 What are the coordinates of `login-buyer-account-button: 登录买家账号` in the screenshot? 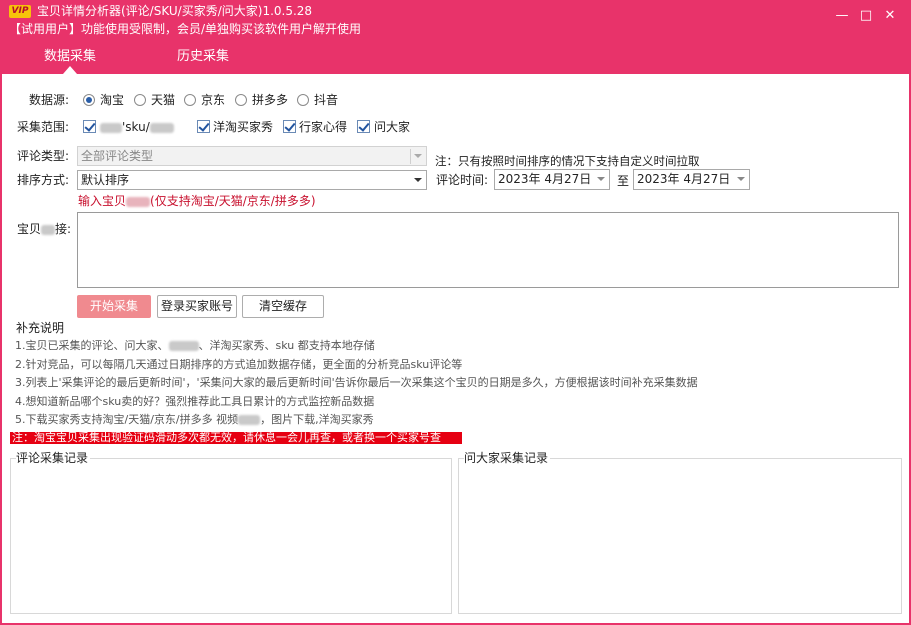 It's located at (197, 306).